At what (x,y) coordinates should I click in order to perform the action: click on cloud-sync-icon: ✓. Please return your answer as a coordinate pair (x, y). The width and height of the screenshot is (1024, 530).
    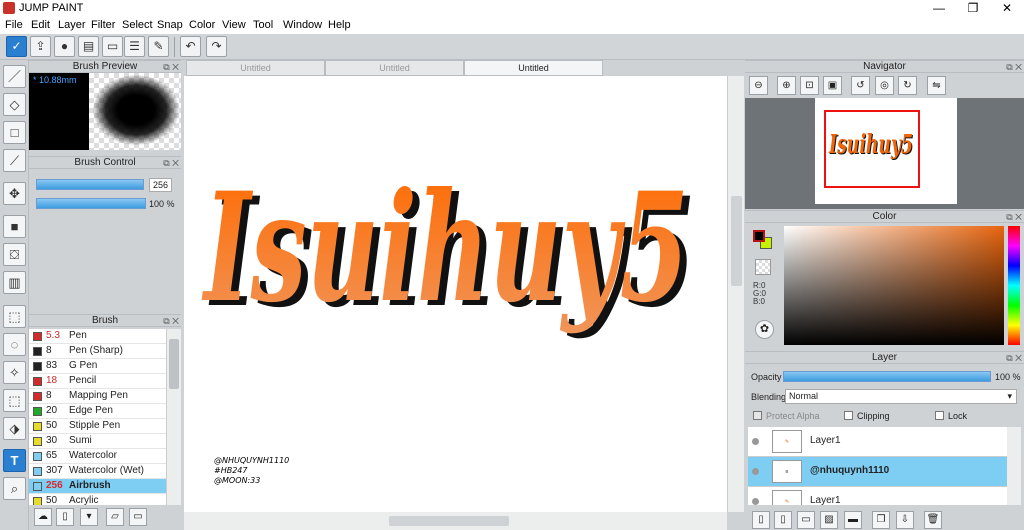
    Looking at the image, I should click on (16, 46).